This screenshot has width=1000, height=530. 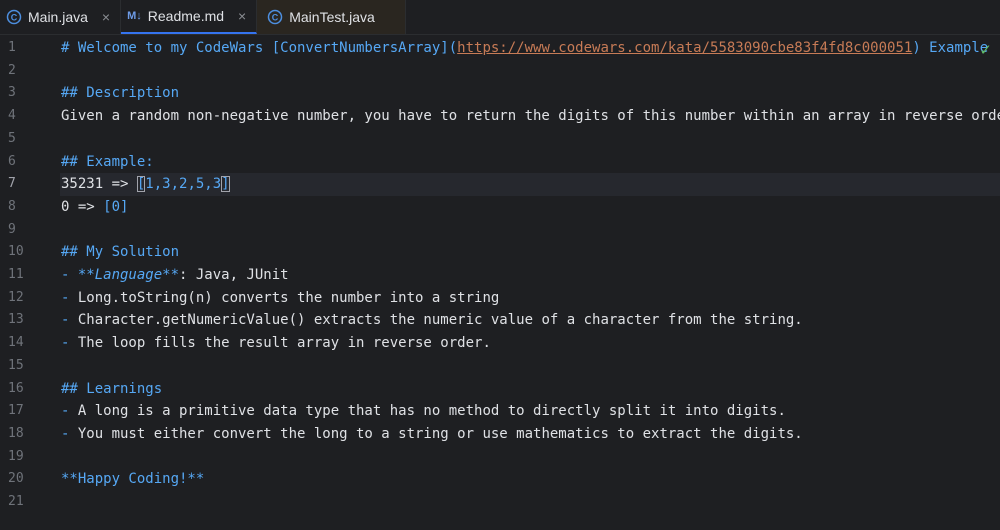 What do you see at coordinates (134, 16) in the screenshot?
I see `markdown-icon: M↓` at bounding box center [134, 16].